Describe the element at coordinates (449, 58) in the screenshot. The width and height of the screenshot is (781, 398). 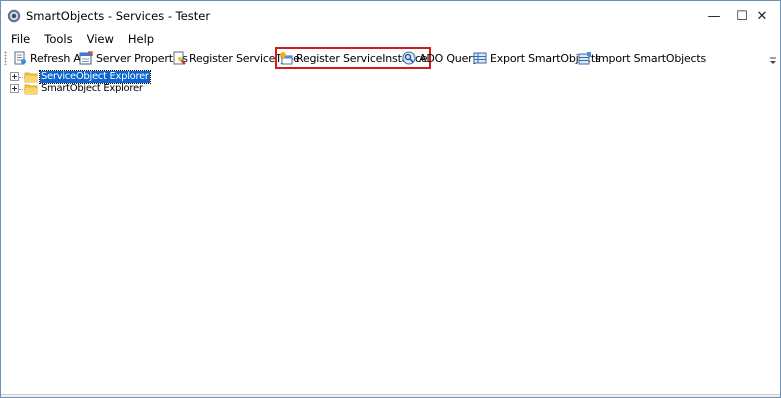
I see `ado-query-label: ADO Query` at that location.